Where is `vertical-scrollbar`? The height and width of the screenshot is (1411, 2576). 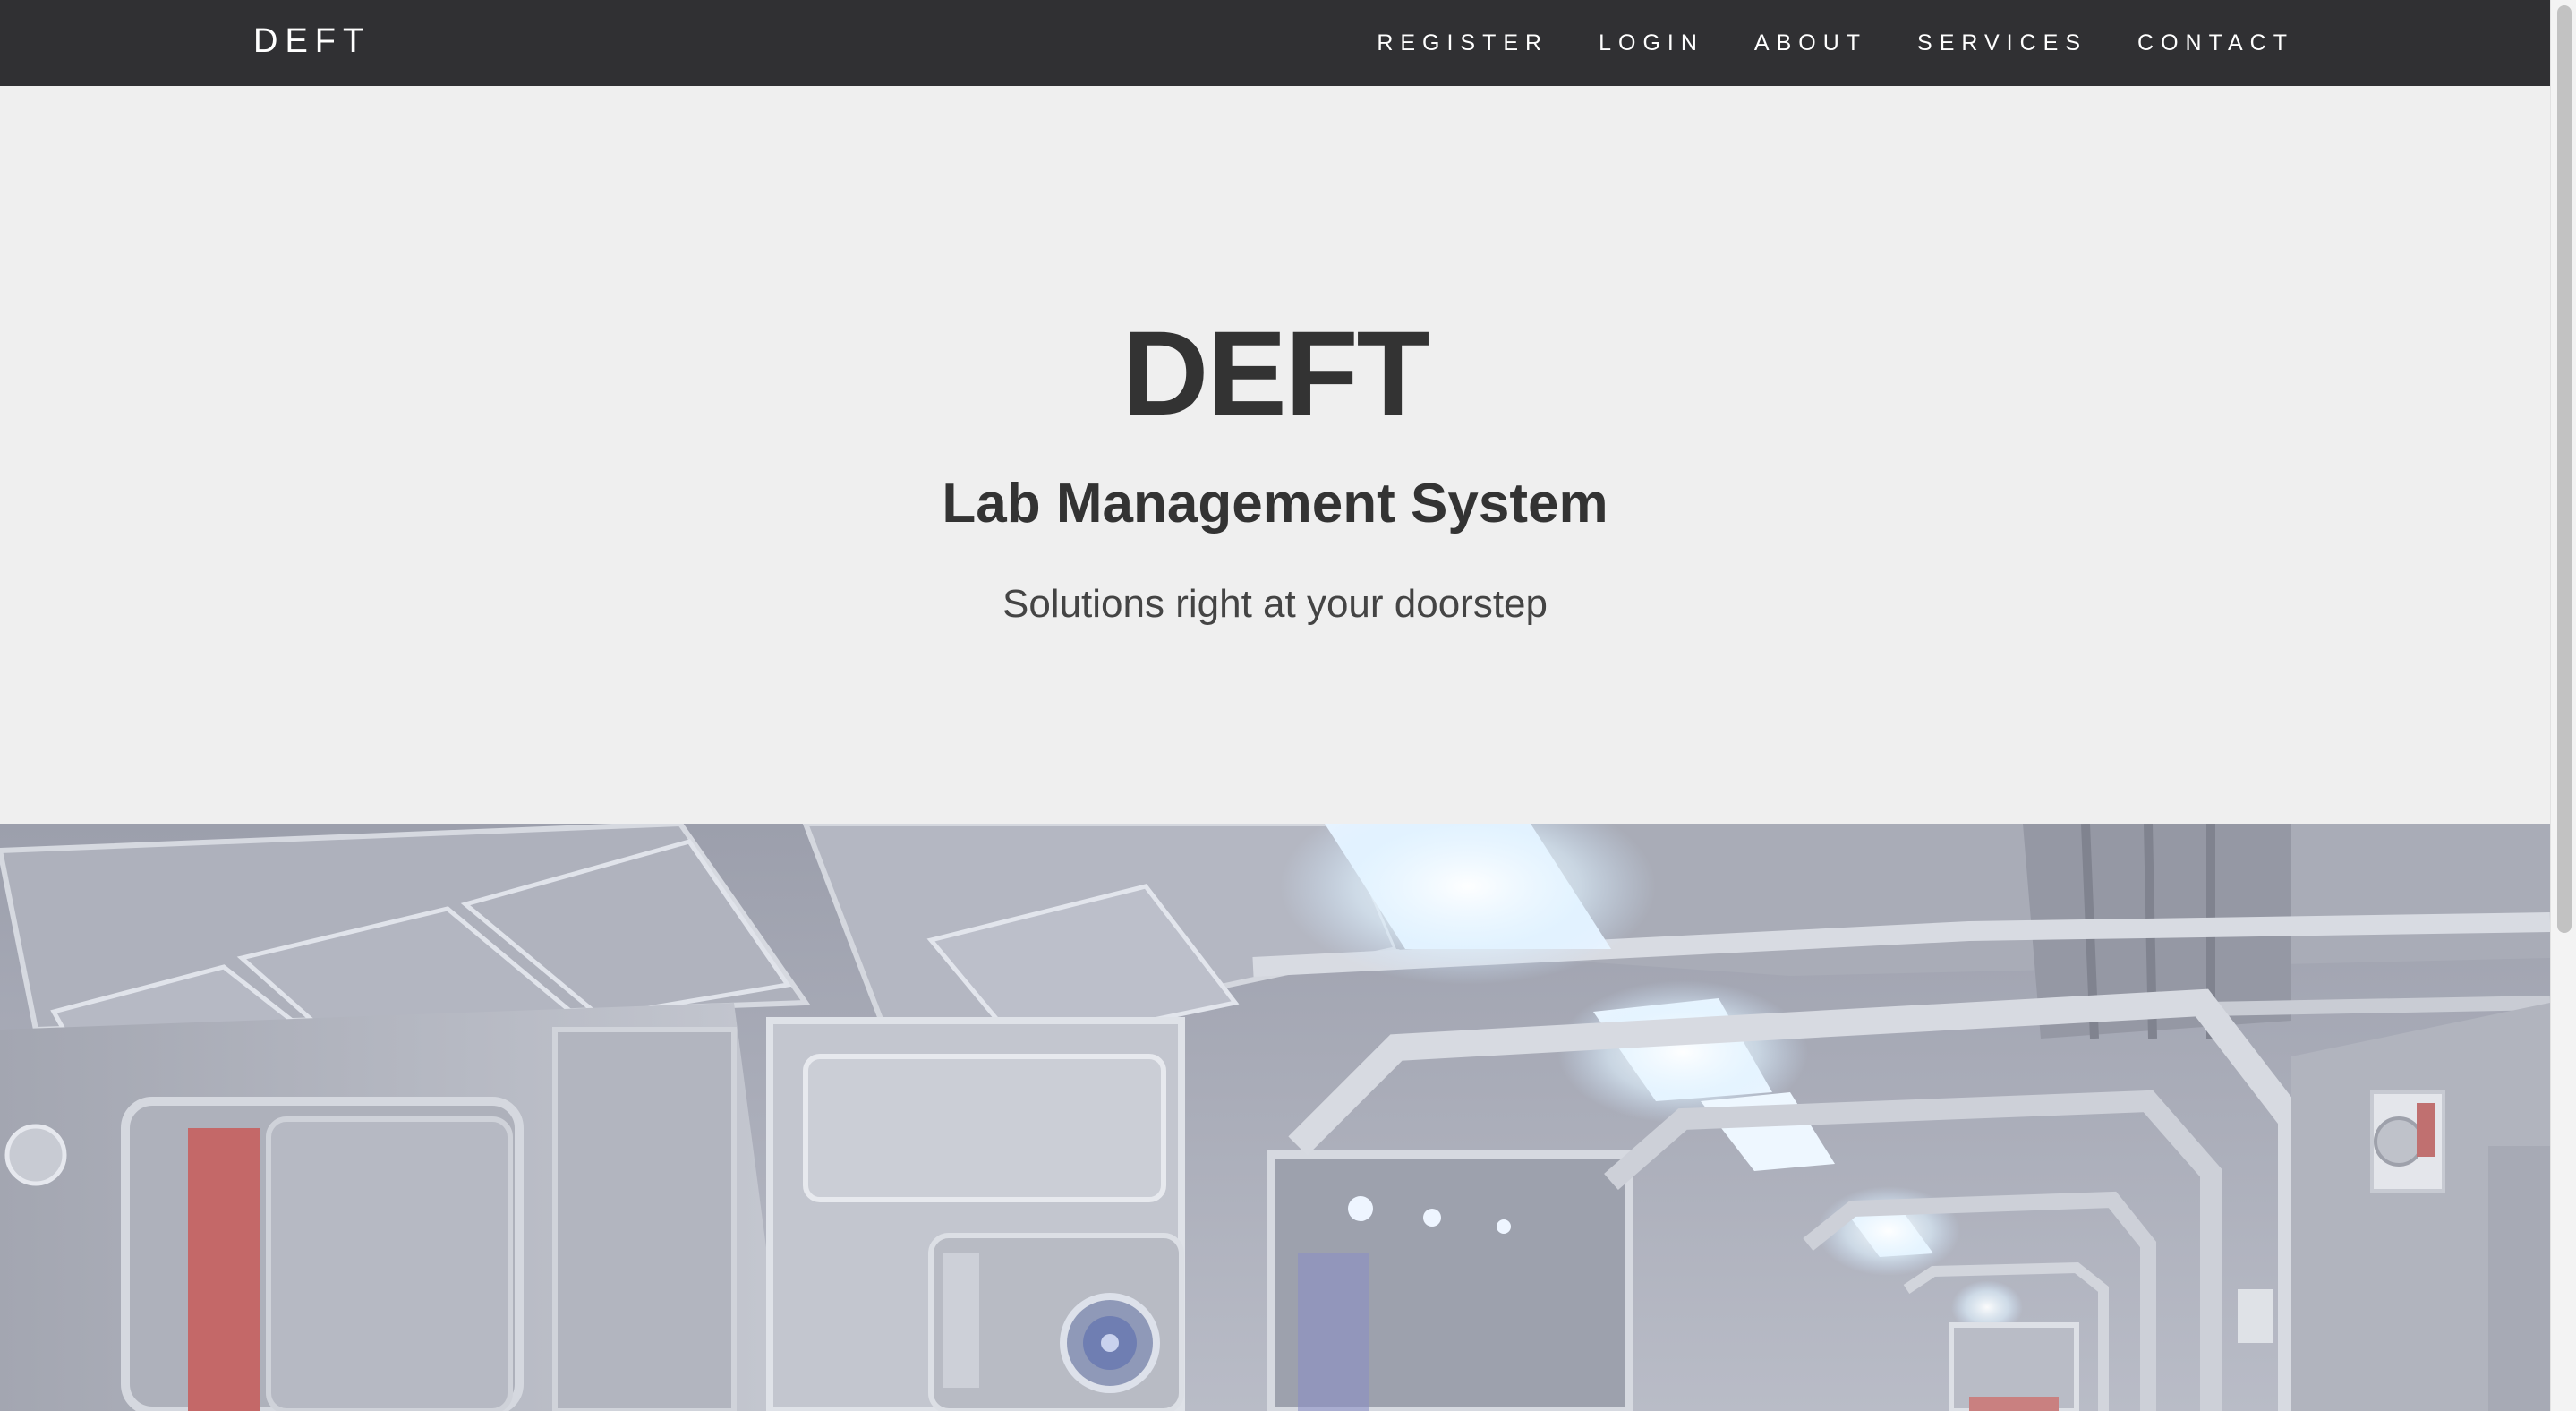 vertical-scrollbar is located at coordinates (2563, 705).